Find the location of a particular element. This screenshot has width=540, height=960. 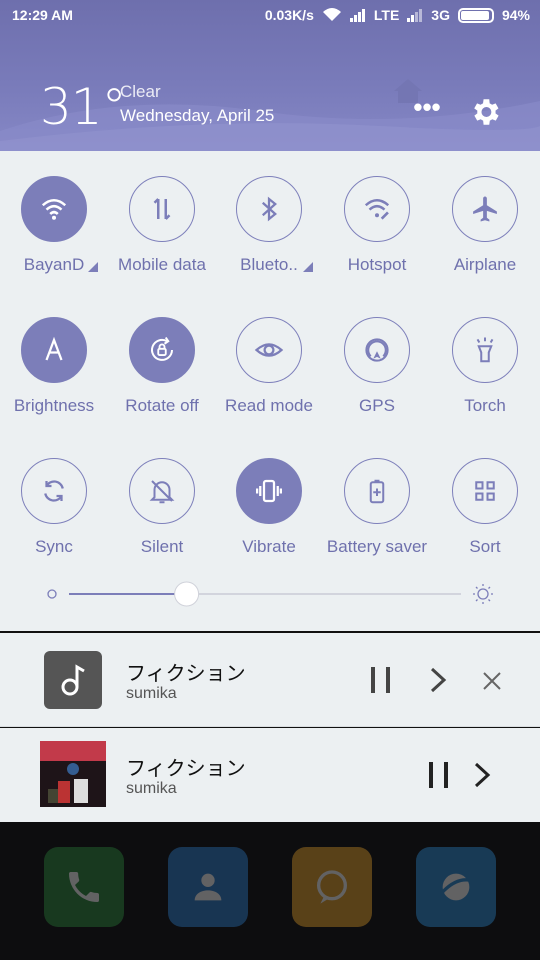

music-notification-2: フィクション sumika is located at coordinates (270, 775).